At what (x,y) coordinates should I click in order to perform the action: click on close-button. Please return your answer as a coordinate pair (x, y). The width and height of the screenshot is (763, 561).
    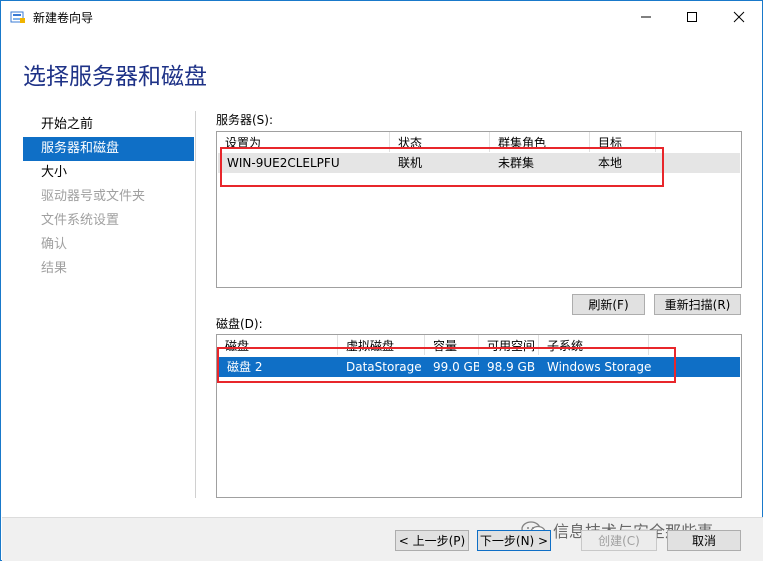
    Looking at the image, I should click on (739, 17).